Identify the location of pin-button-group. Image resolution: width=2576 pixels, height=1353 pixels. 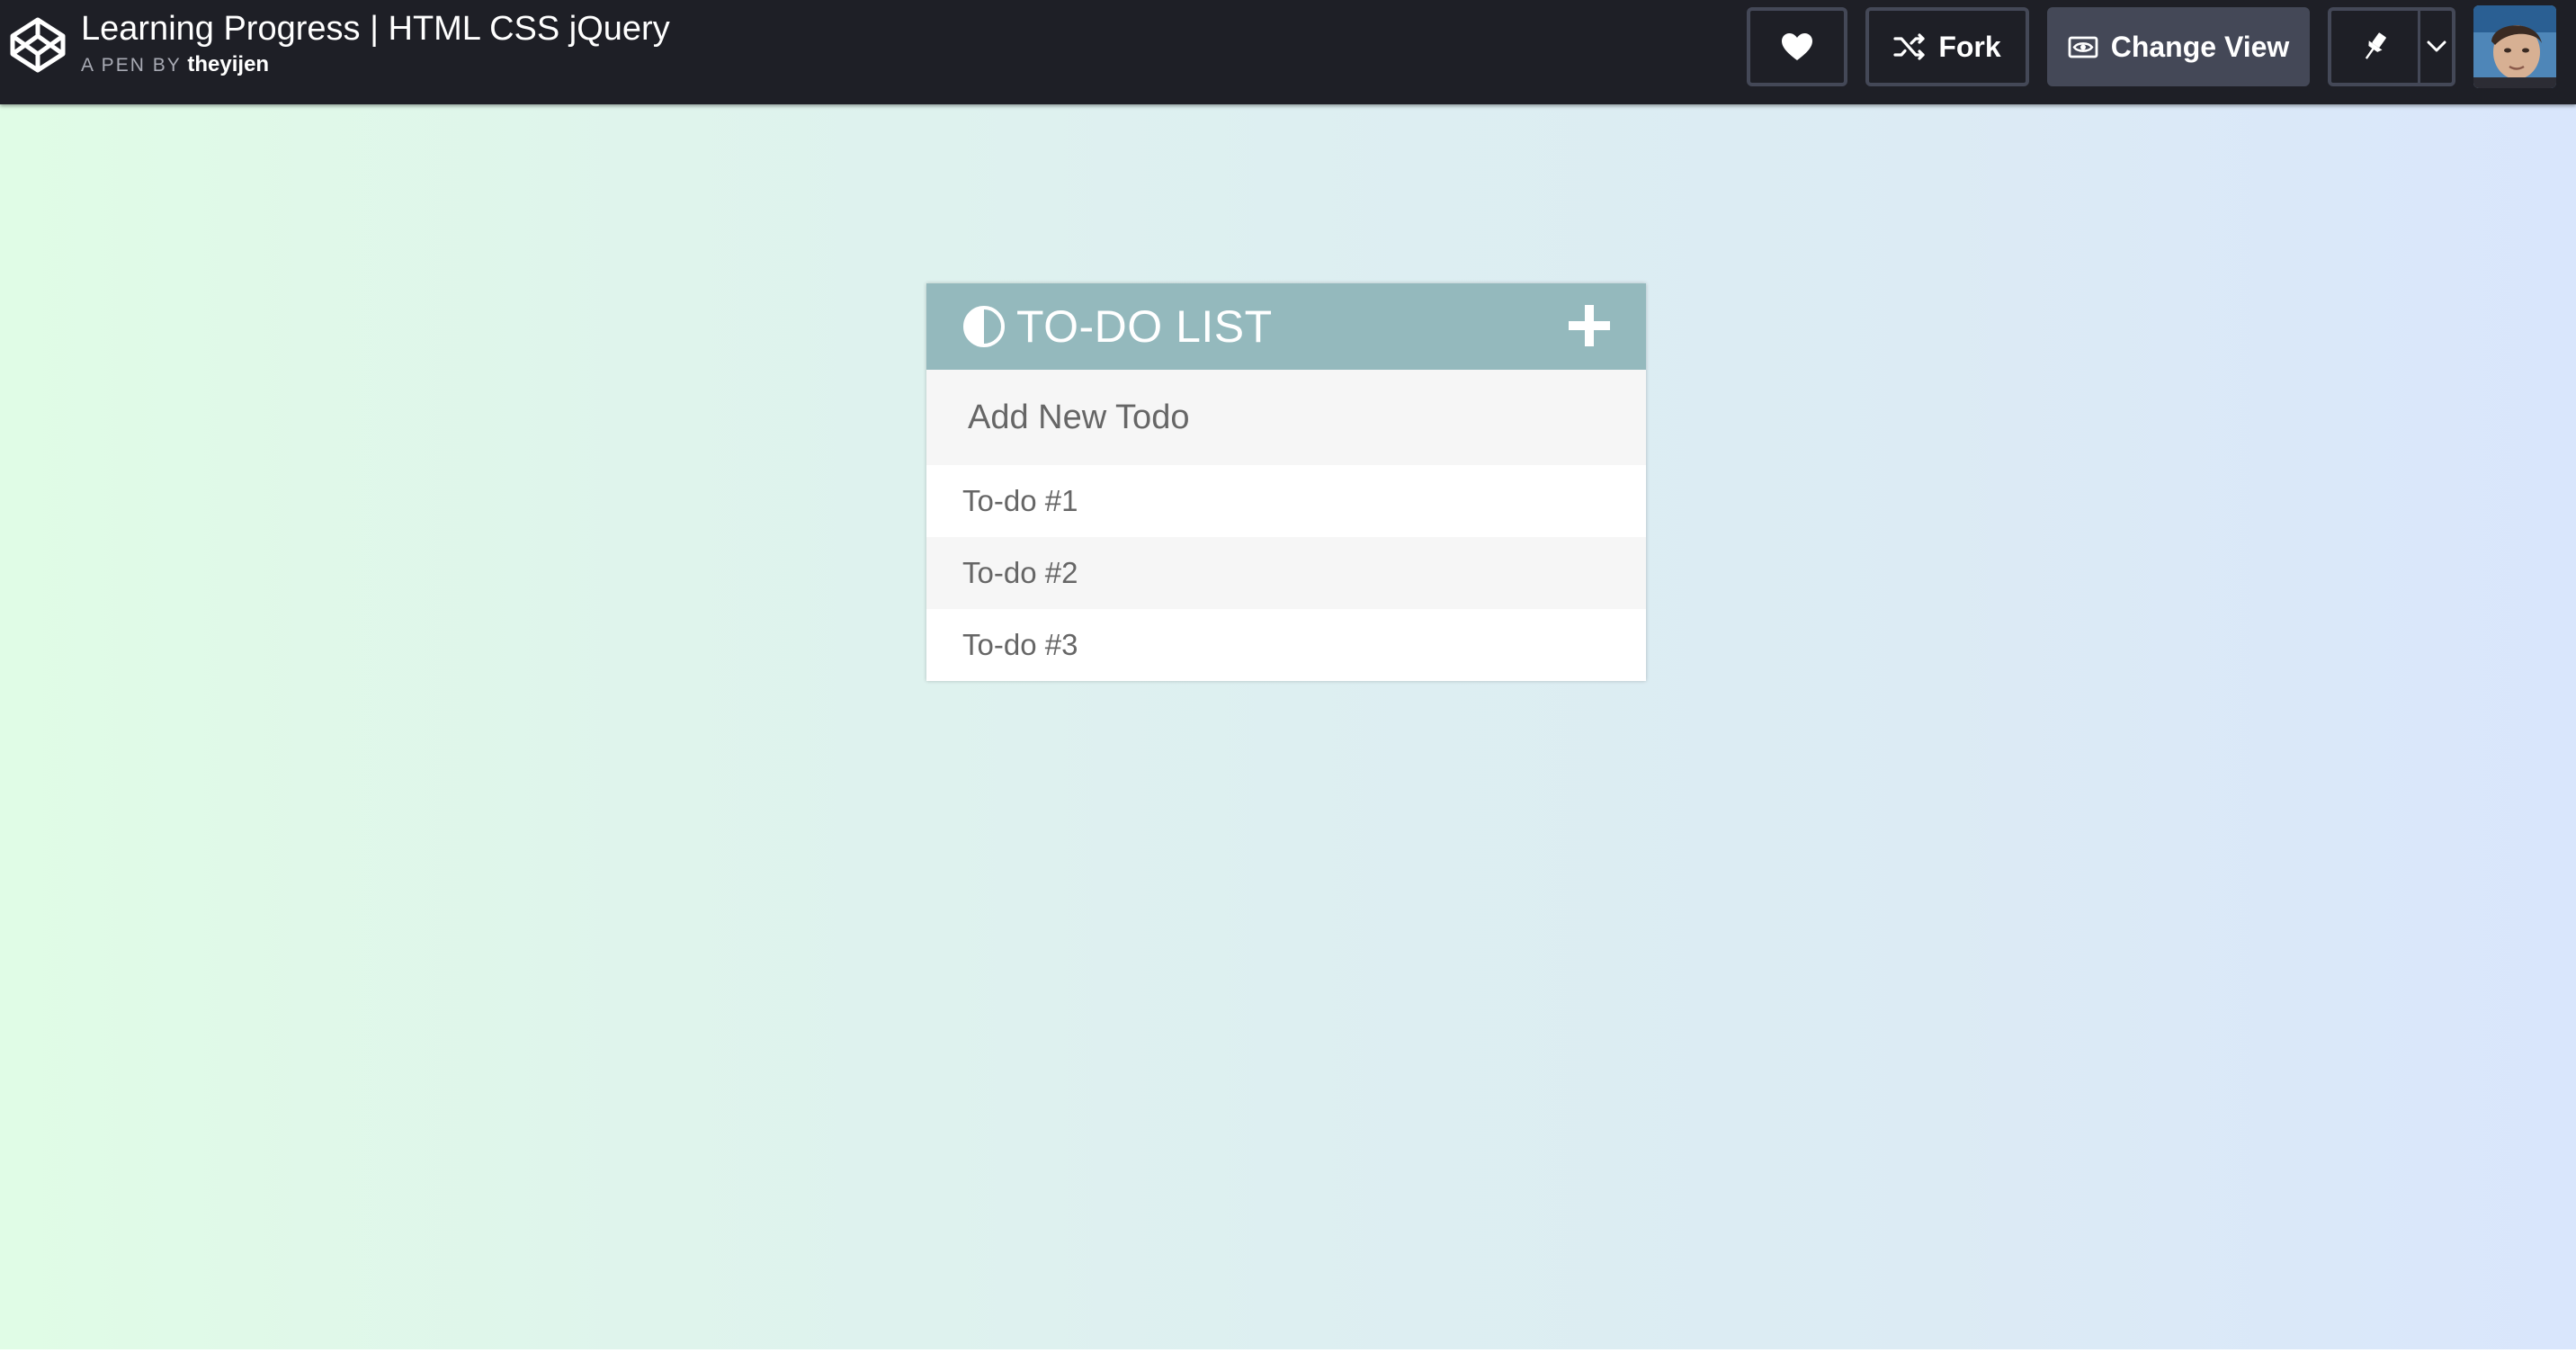
(2391, 46).